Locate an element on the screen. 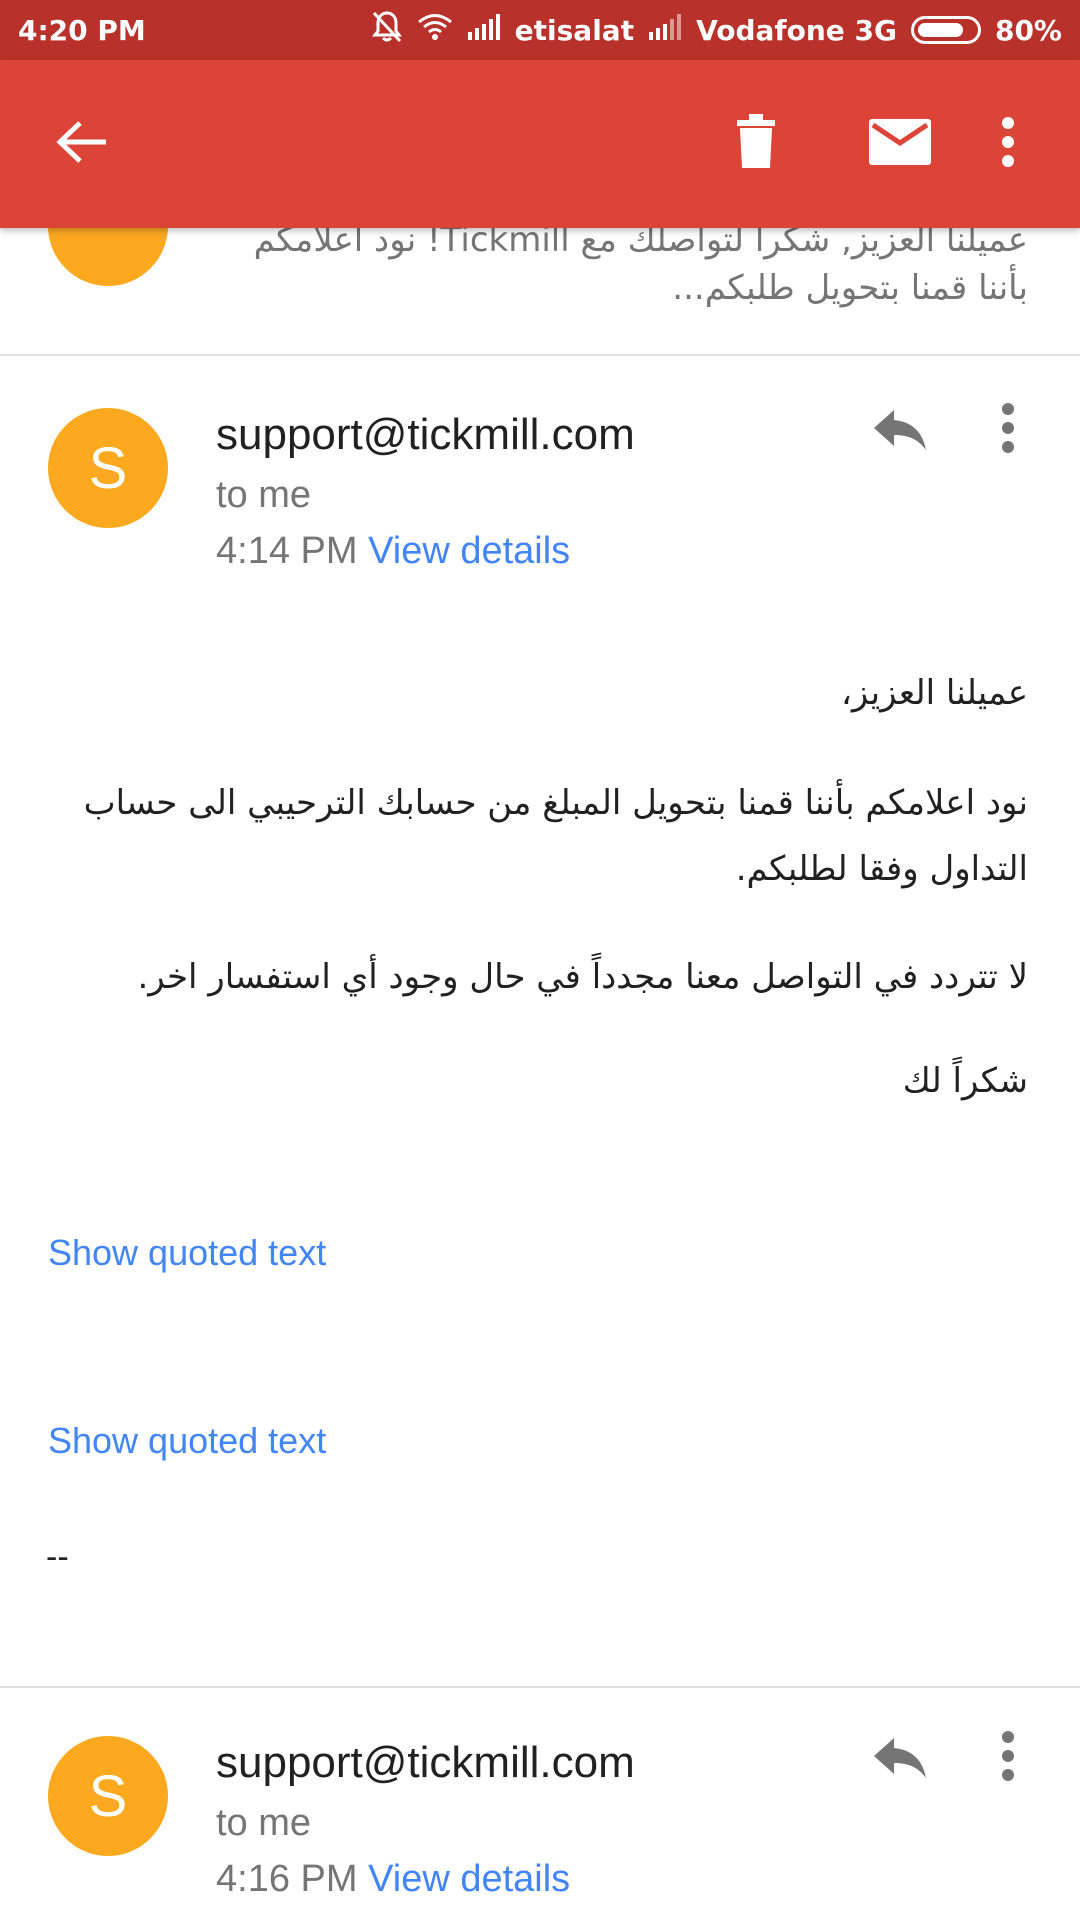 Image resolution: width=1080 pixels, height=1920 pixels. app-bar is located at coordinates (540, 144).